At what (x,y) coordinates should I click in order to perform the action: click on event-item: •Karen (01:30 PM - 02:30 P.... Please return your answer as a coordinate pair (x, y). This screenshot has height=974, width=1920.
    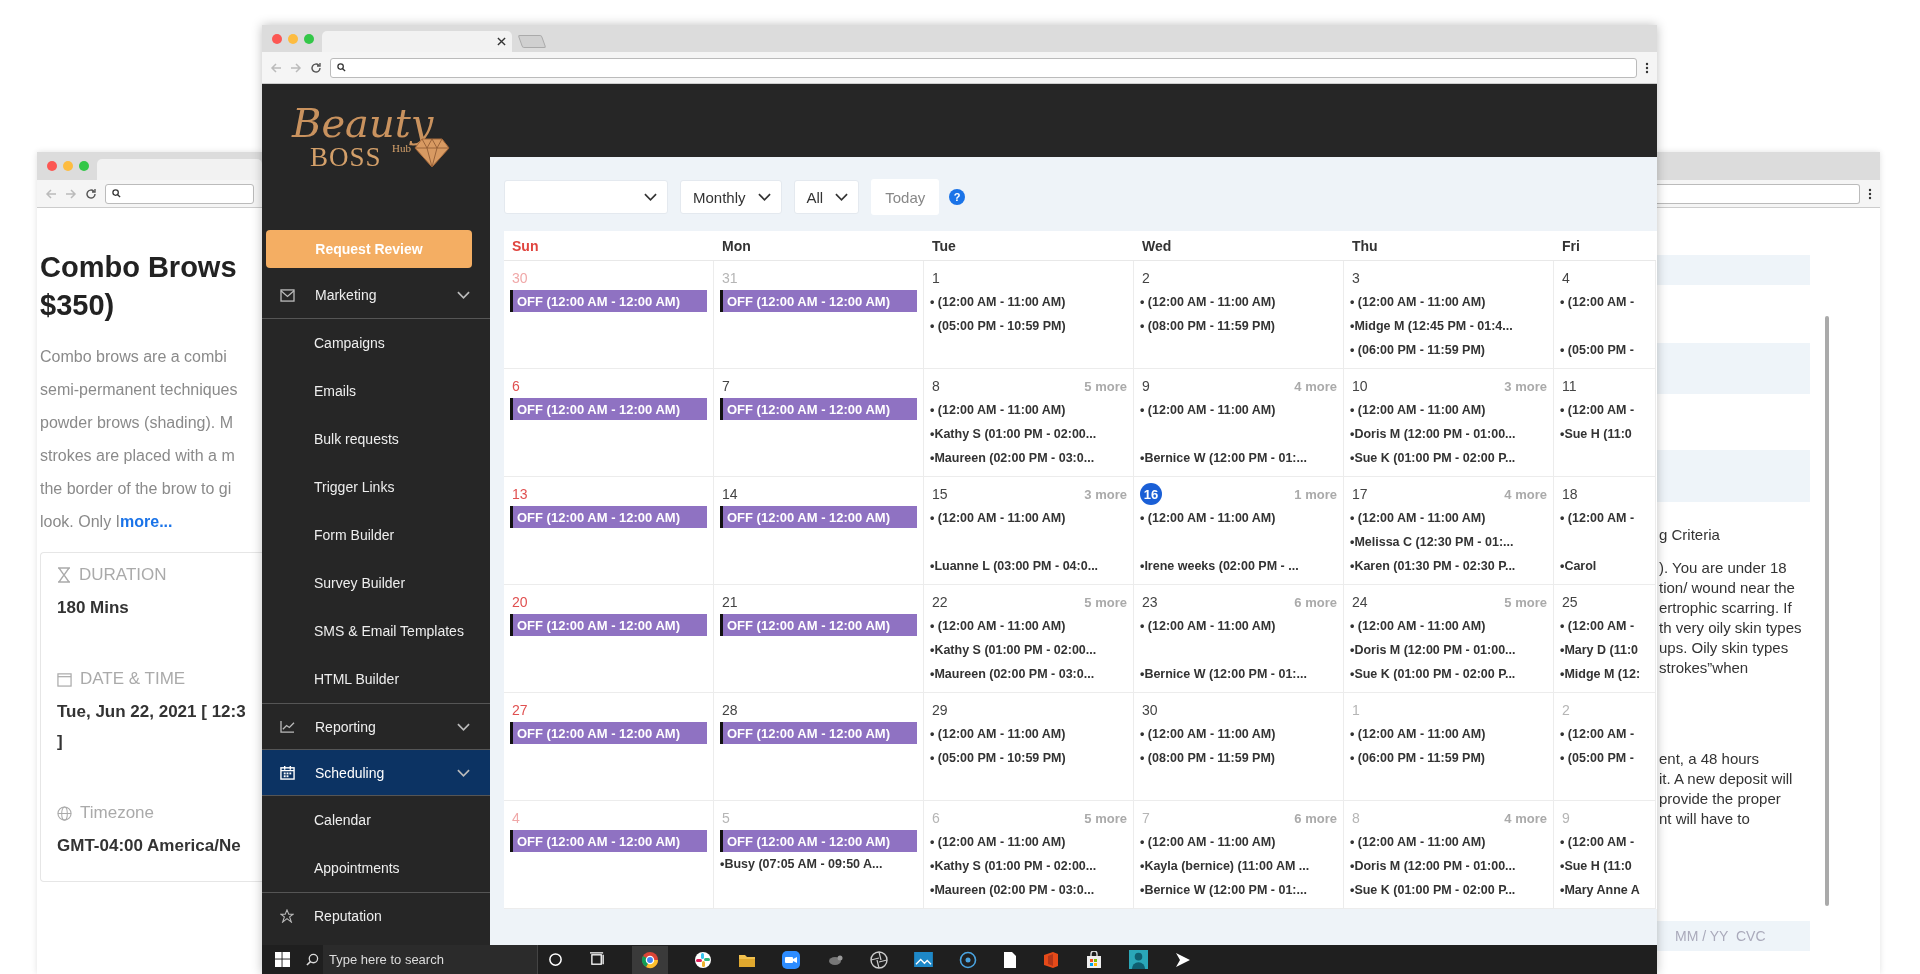
    Looking at the image, I should click on (1448, 566).